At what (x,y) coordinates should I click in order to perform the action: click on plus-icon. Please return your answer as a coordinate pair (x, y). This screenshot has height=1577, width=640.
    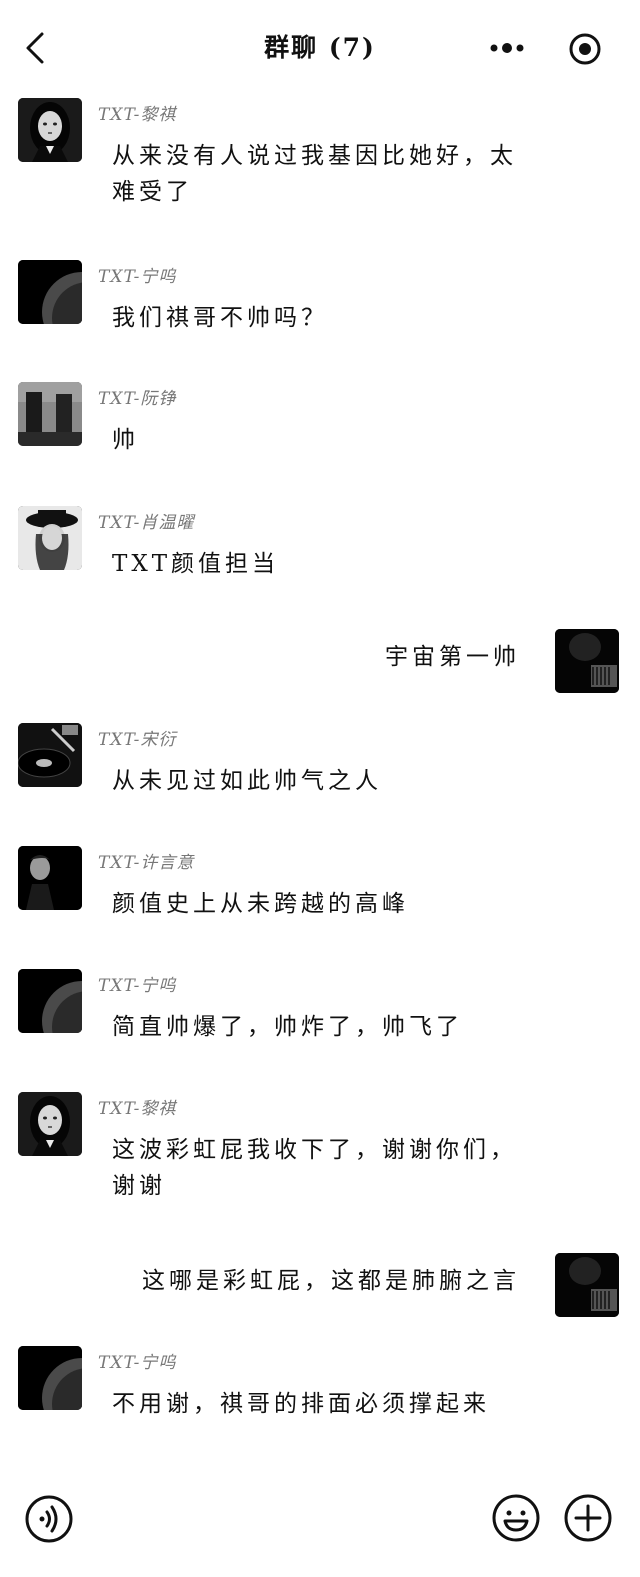
    Looking at the image, I should click on (588, 1518).